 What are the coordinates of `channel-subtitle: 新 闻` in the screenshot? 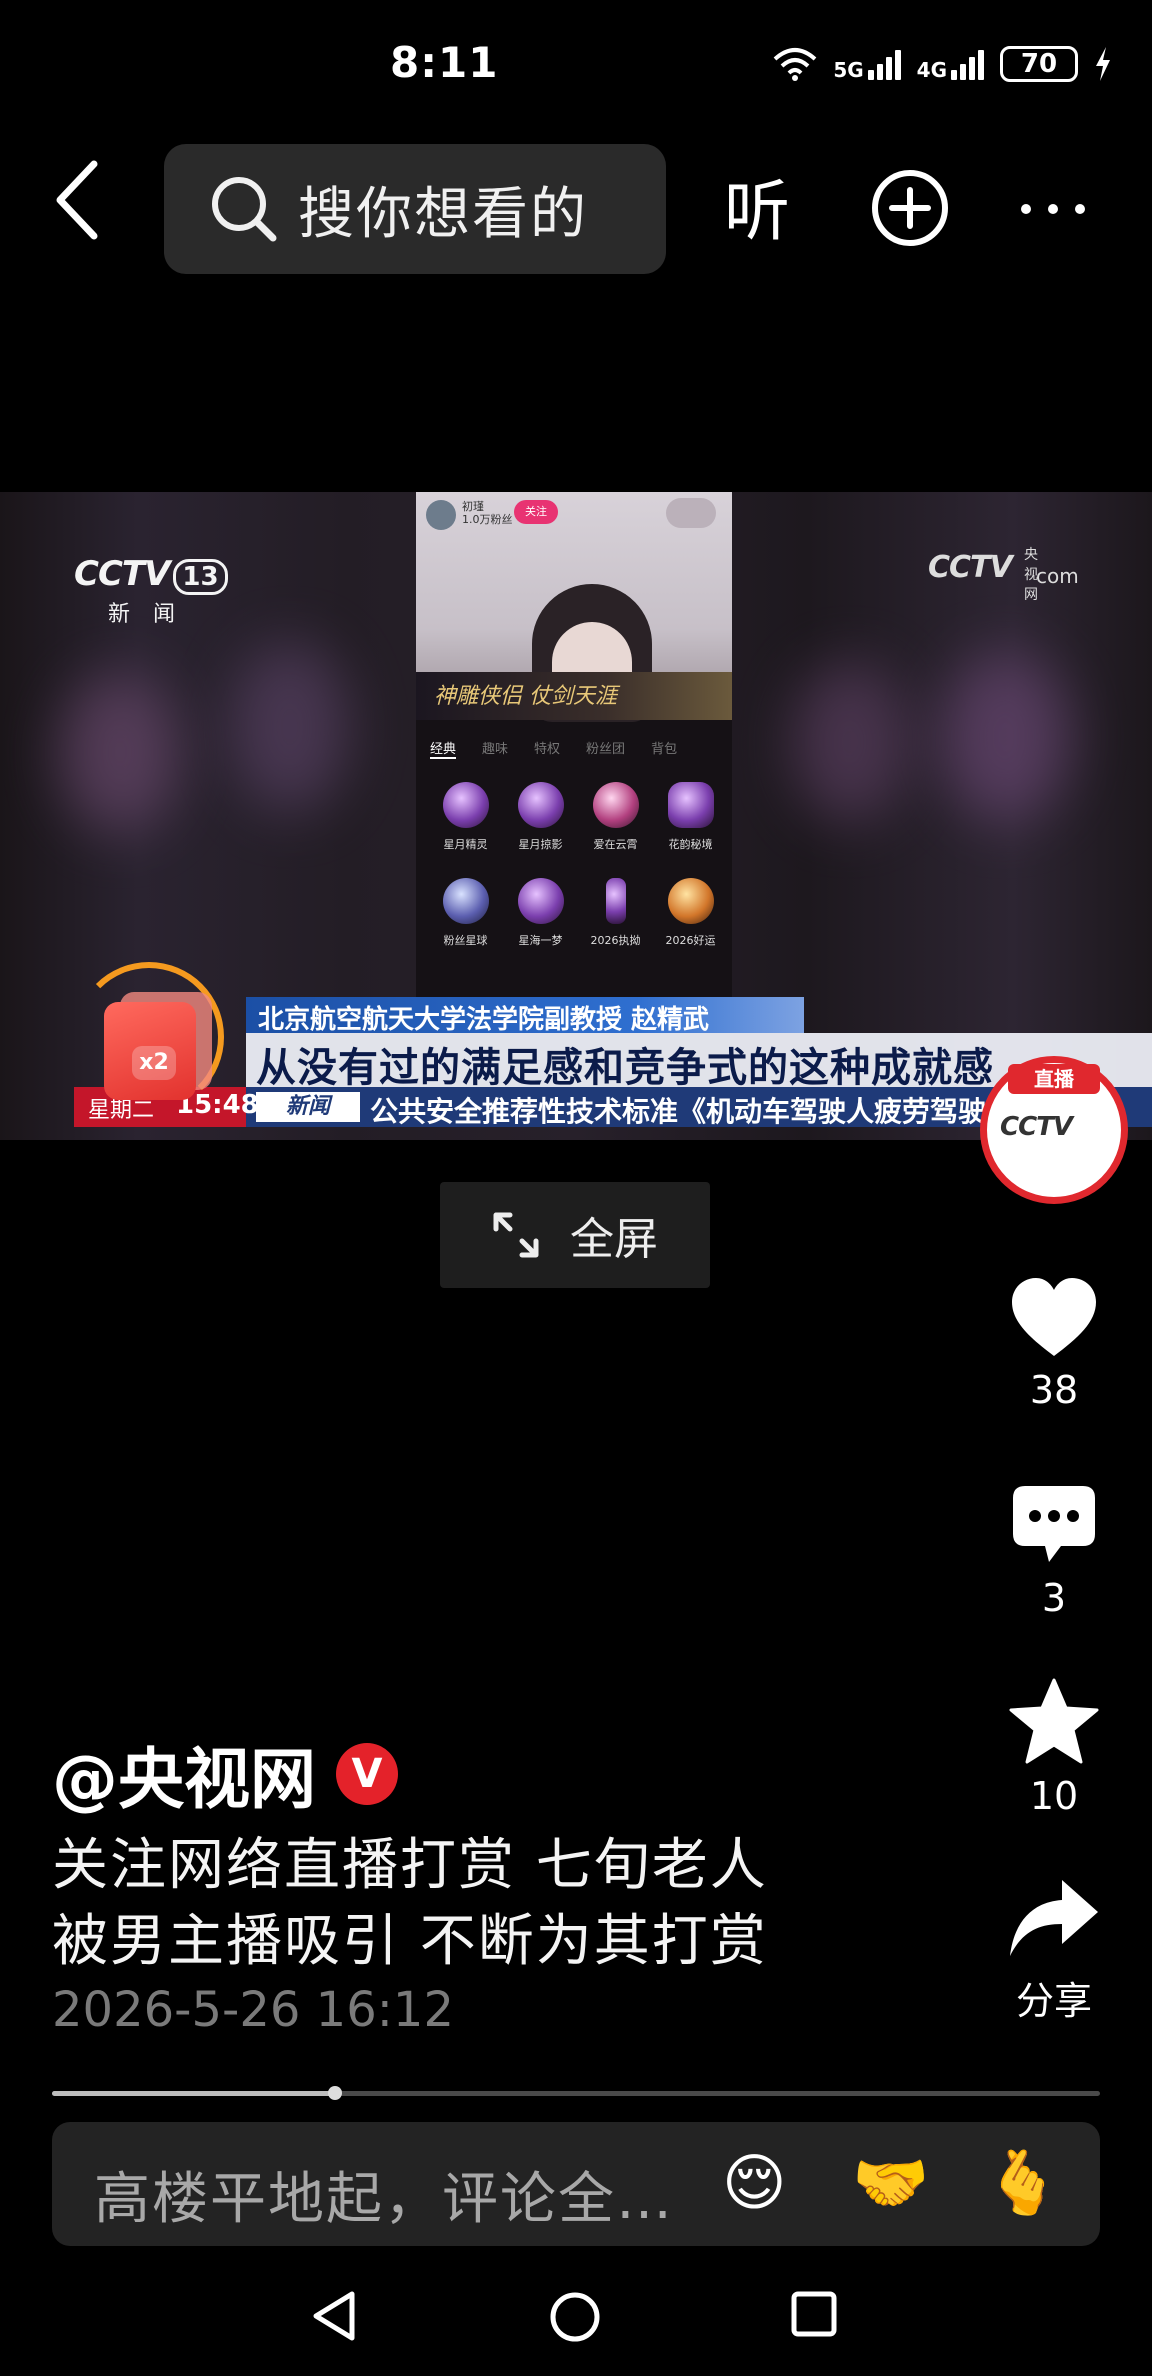 It's located at (145, 614).